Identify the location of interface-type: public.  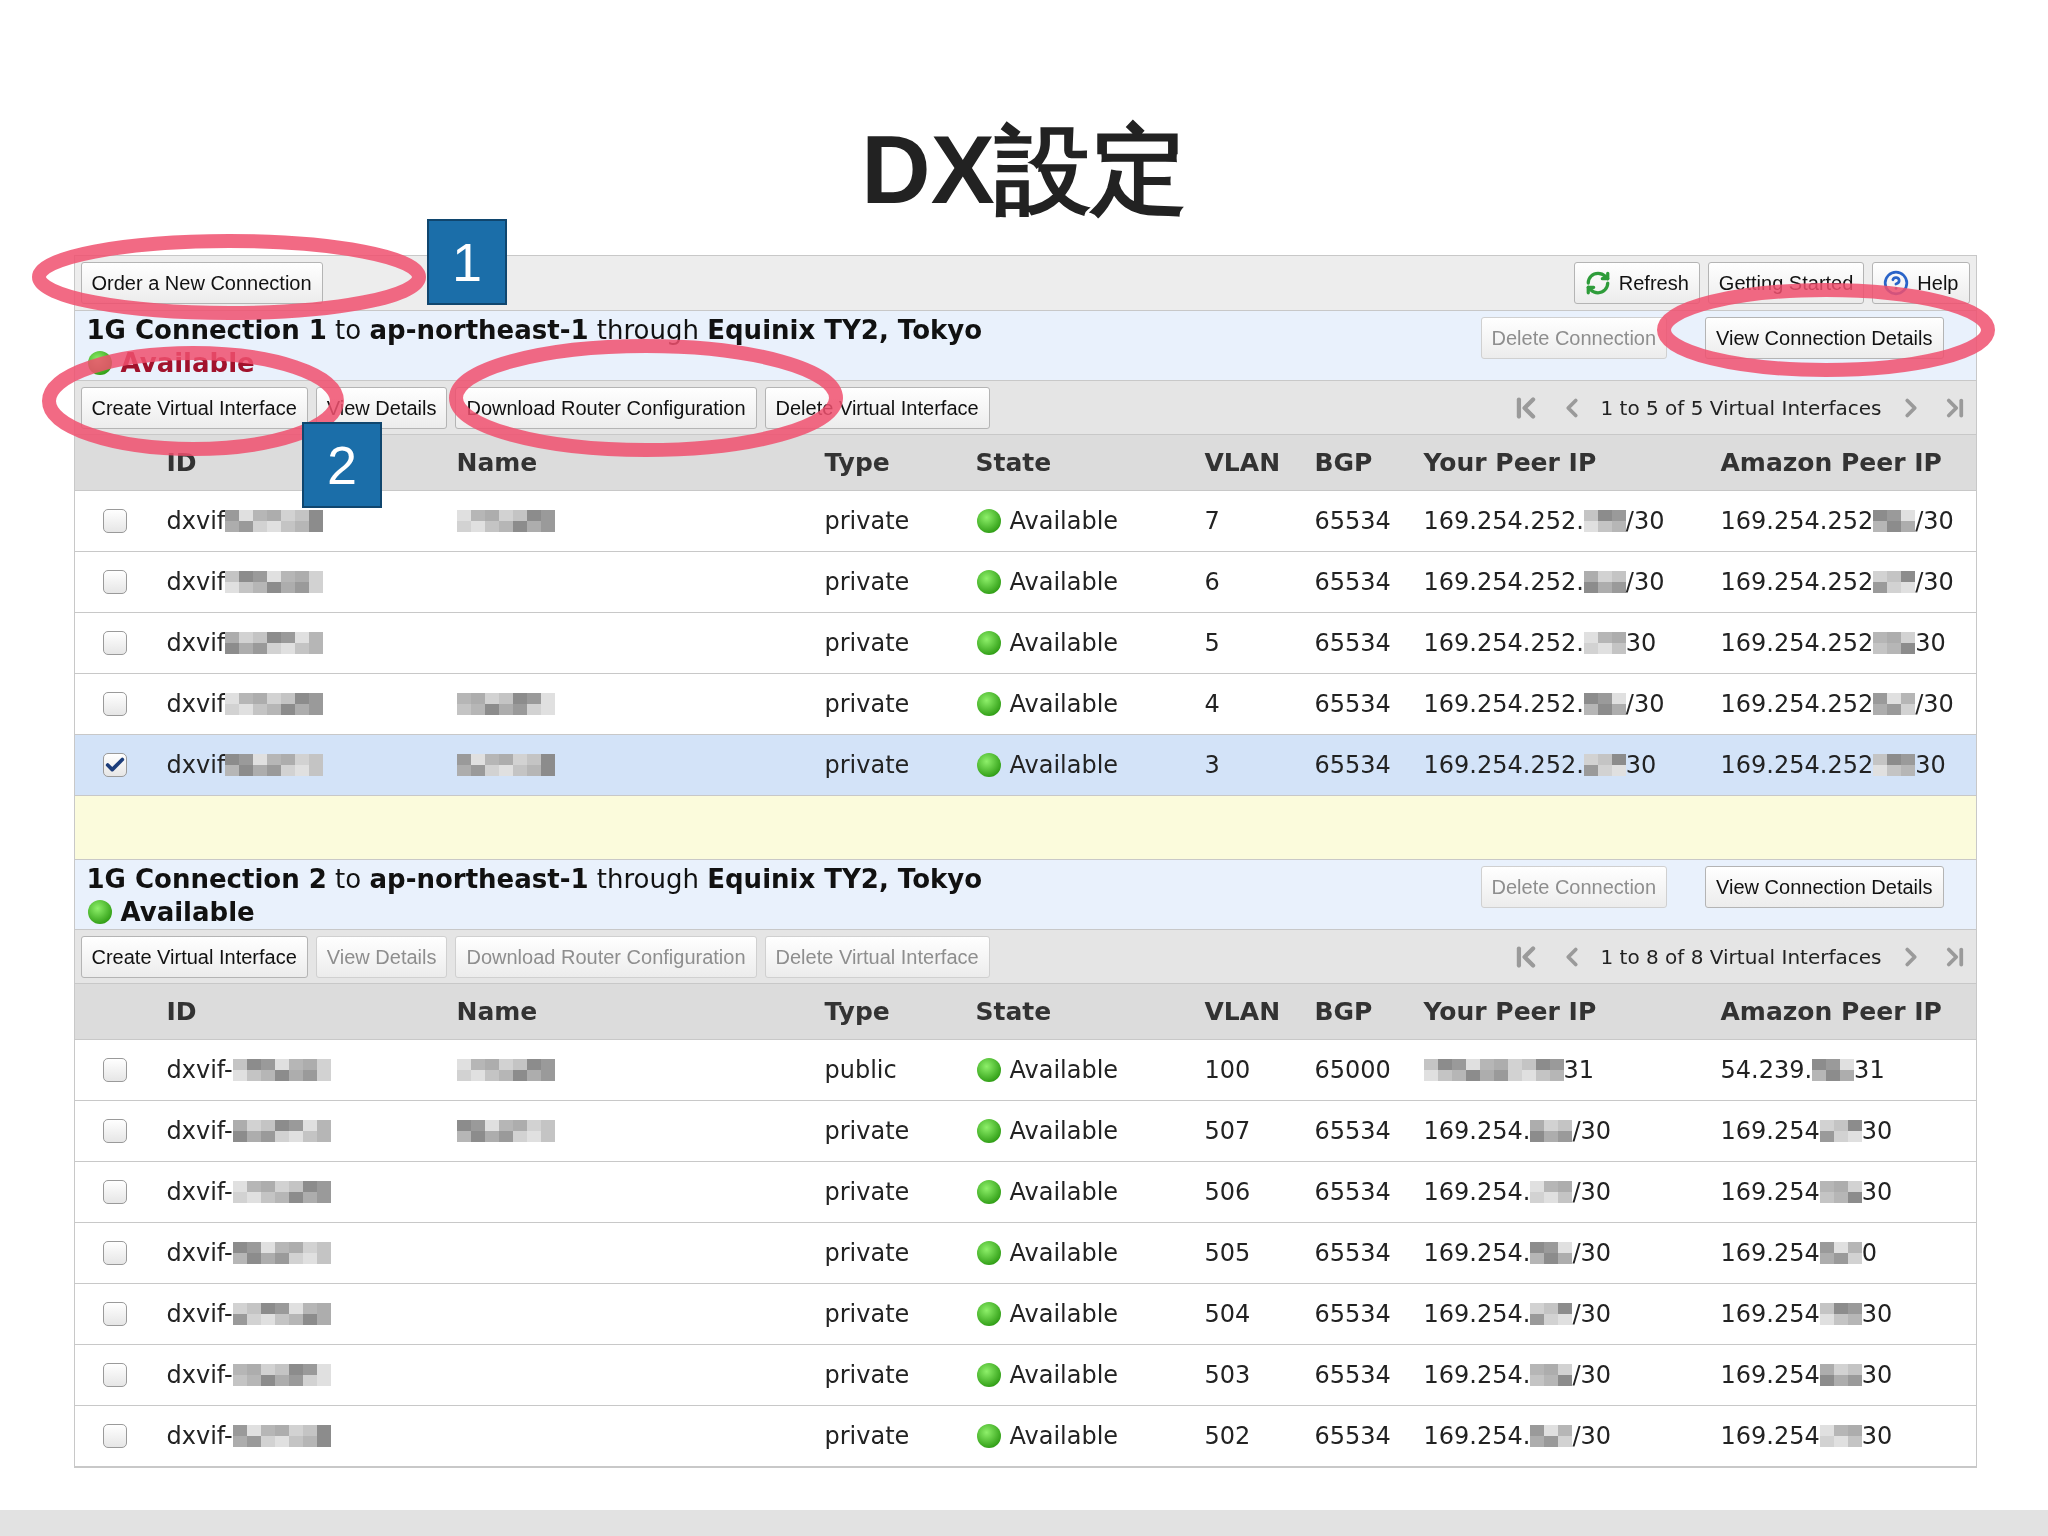
(861, 1070).